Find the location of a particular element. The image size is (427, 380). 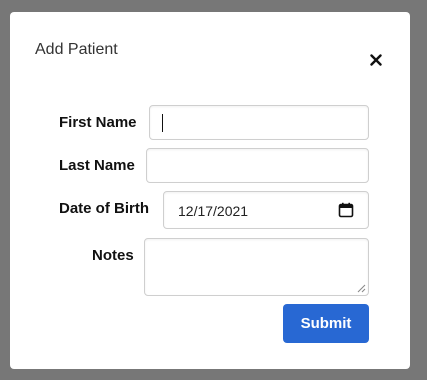

dob-label: Date of Birth is located at coordinates (104, 208).